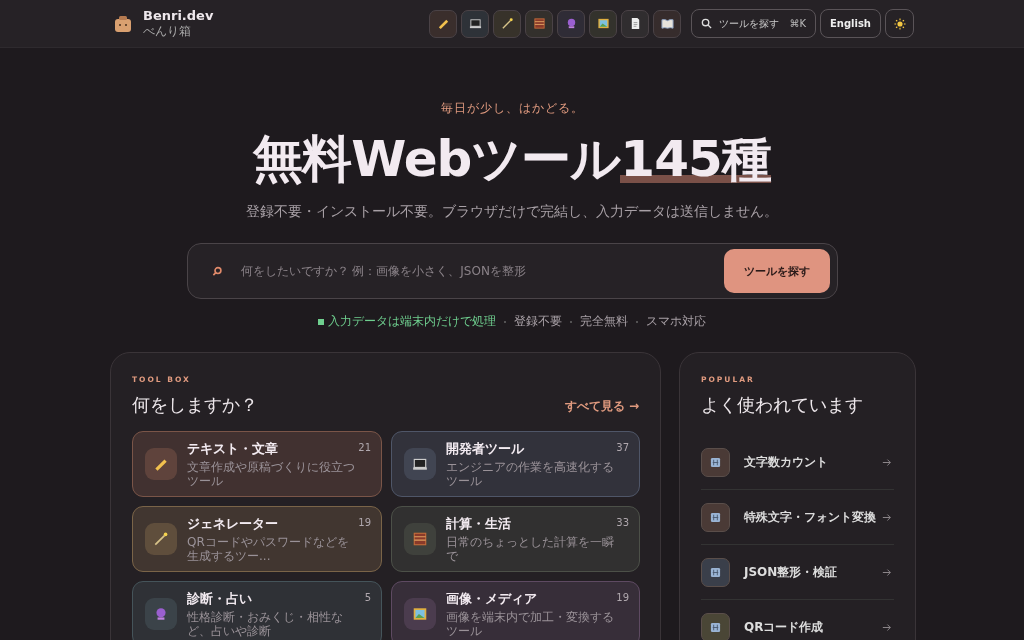  I want to click on tool-count: 5, so click(367, 597).